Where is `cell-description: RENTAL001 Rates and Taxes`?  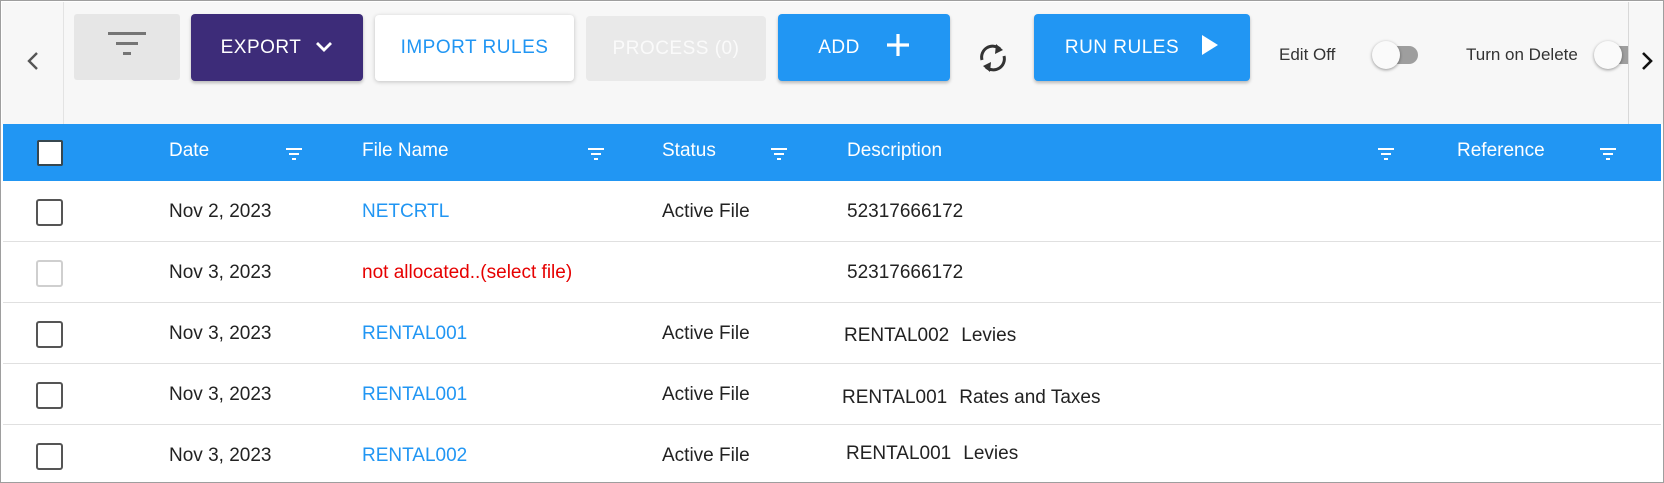
cell-description: RENTAL001 Rates and Taxes is located at coordinates (971, 398).